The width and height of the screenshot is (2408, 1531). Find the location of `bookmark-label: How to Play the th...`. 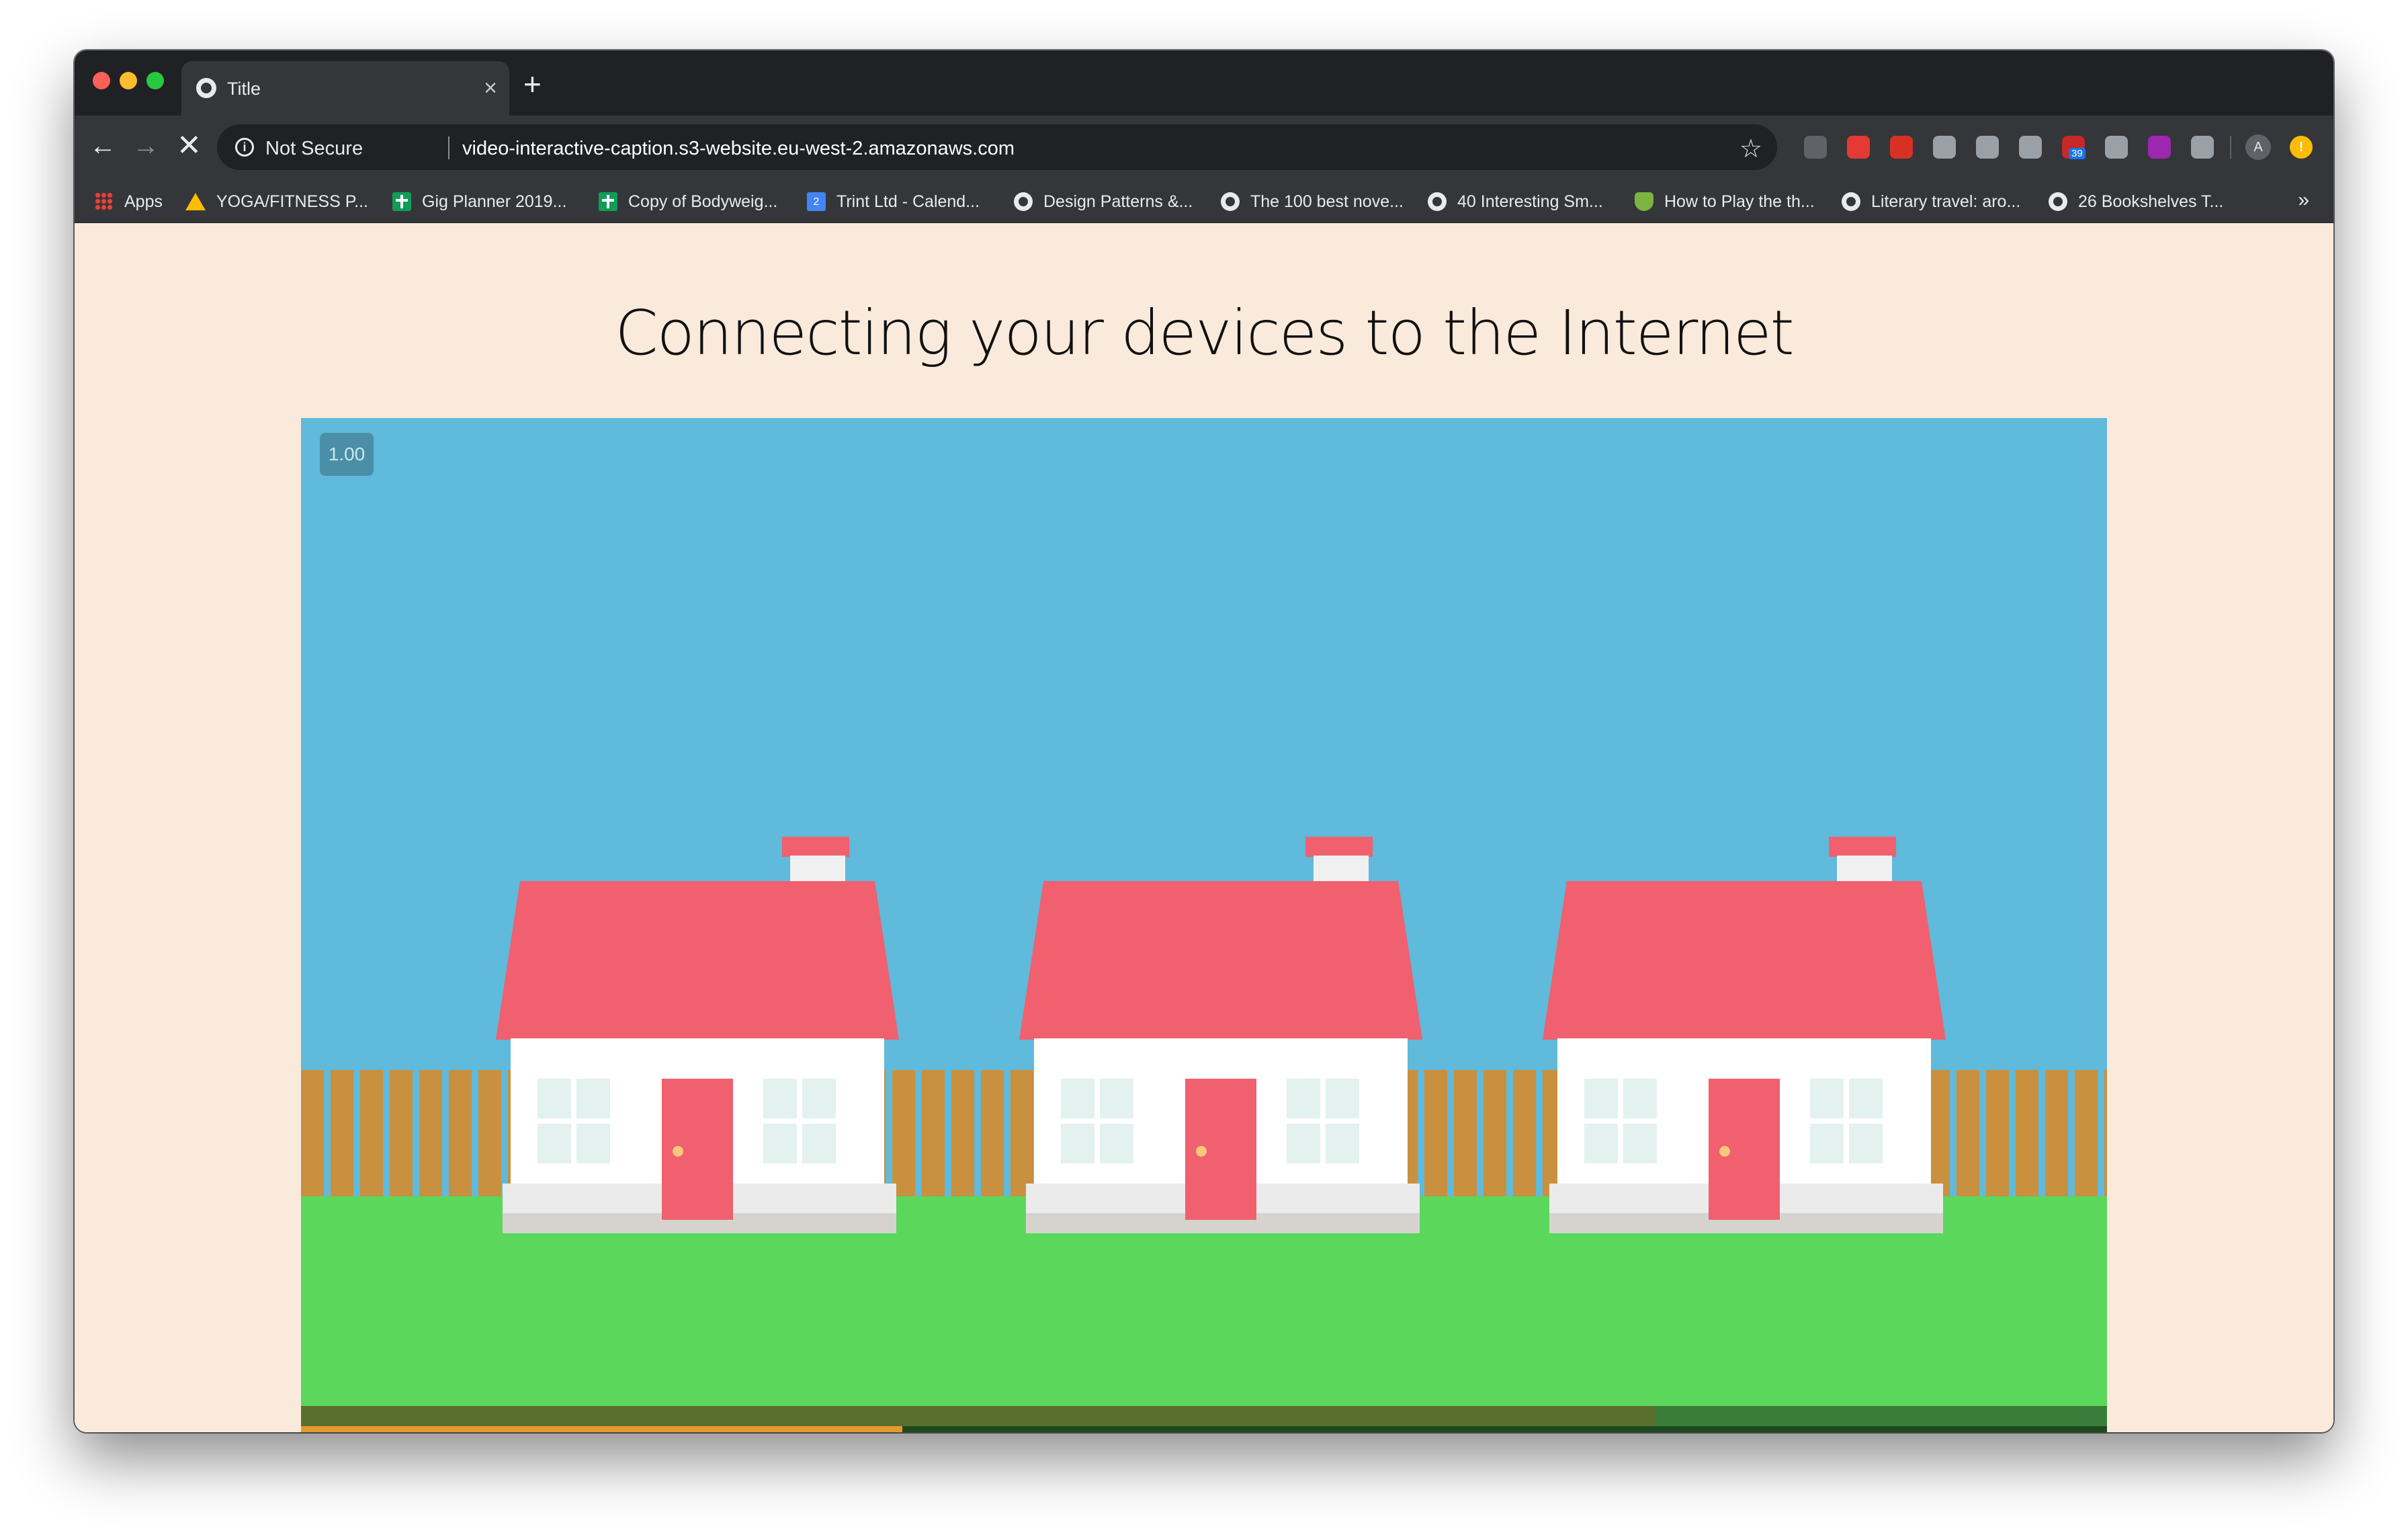

bookmark-label: How to Play the th... is located at coordinates (1739, 201).